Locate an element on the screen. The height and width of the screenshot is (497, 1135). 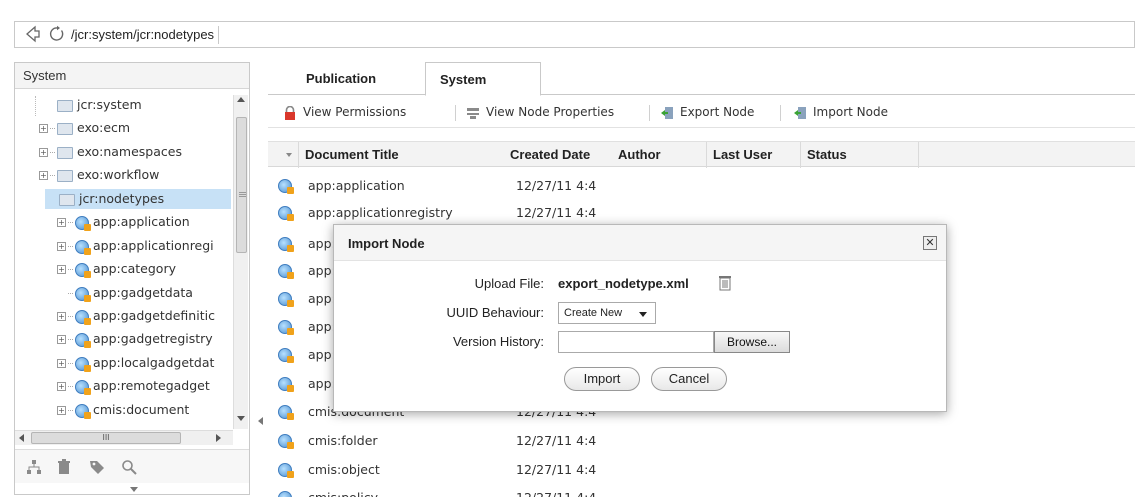
tree-node: + cmis:document is located at coordinates (123, 410).